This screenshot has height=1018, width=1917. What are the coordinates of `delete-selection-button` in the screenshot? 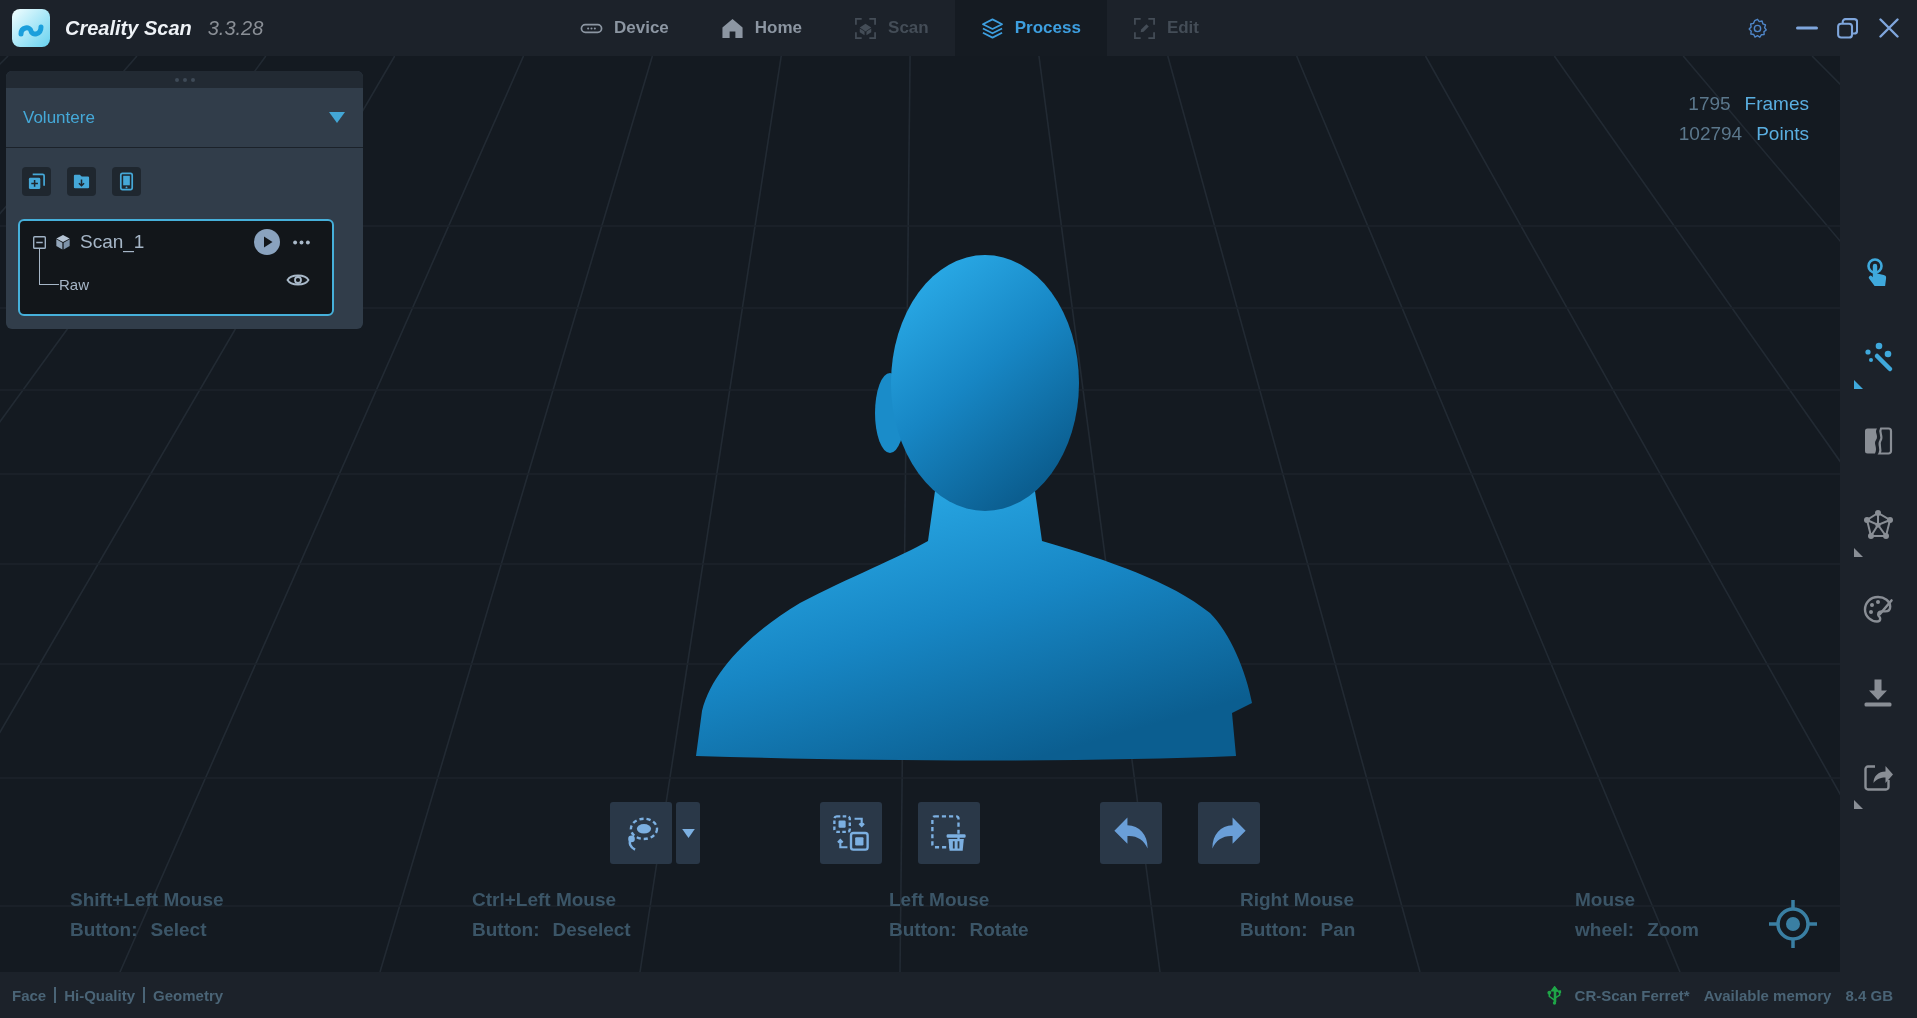 It's located at (949, 833).